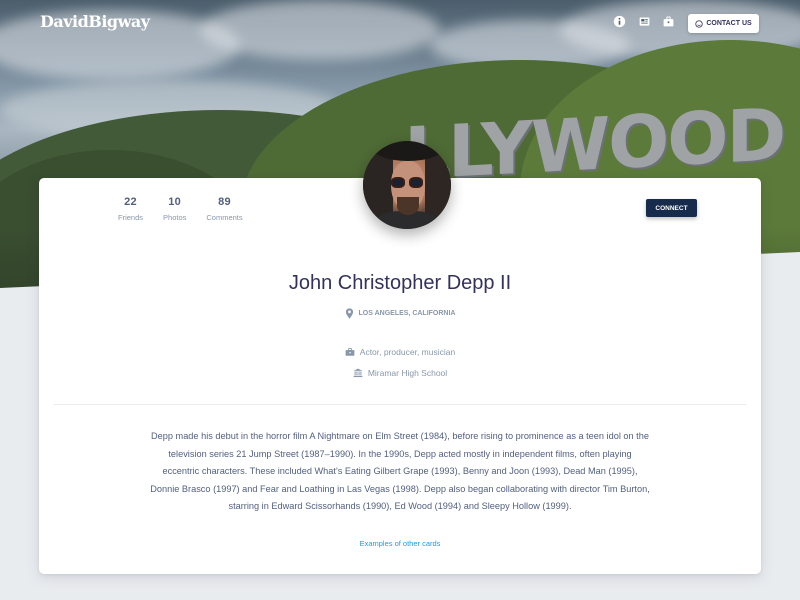  What do you see at coordinates (349, 313) in the screenshot?
I see `location-pin-icon` at bounding box center [349, 313].